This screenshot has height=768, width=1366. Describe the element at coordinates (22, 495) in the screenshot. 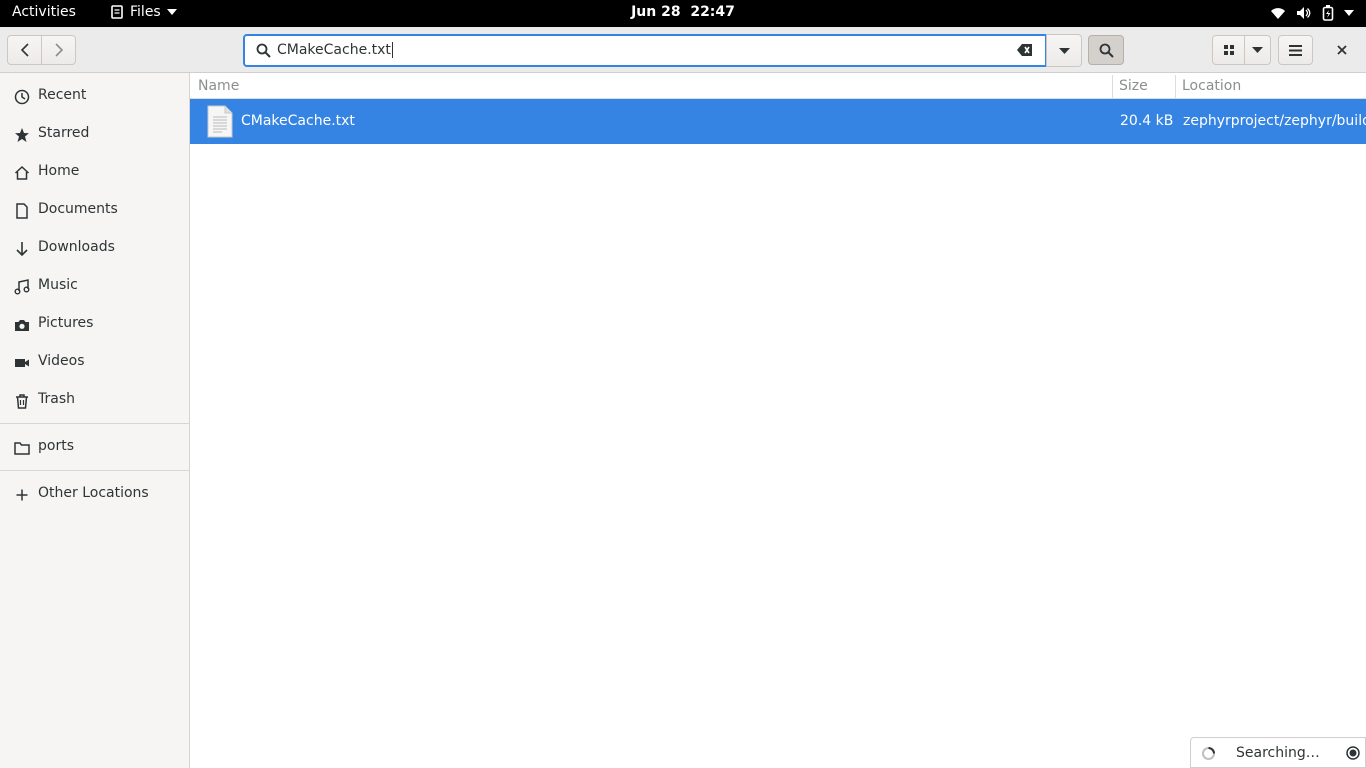

I see `plus-icon` at that location.